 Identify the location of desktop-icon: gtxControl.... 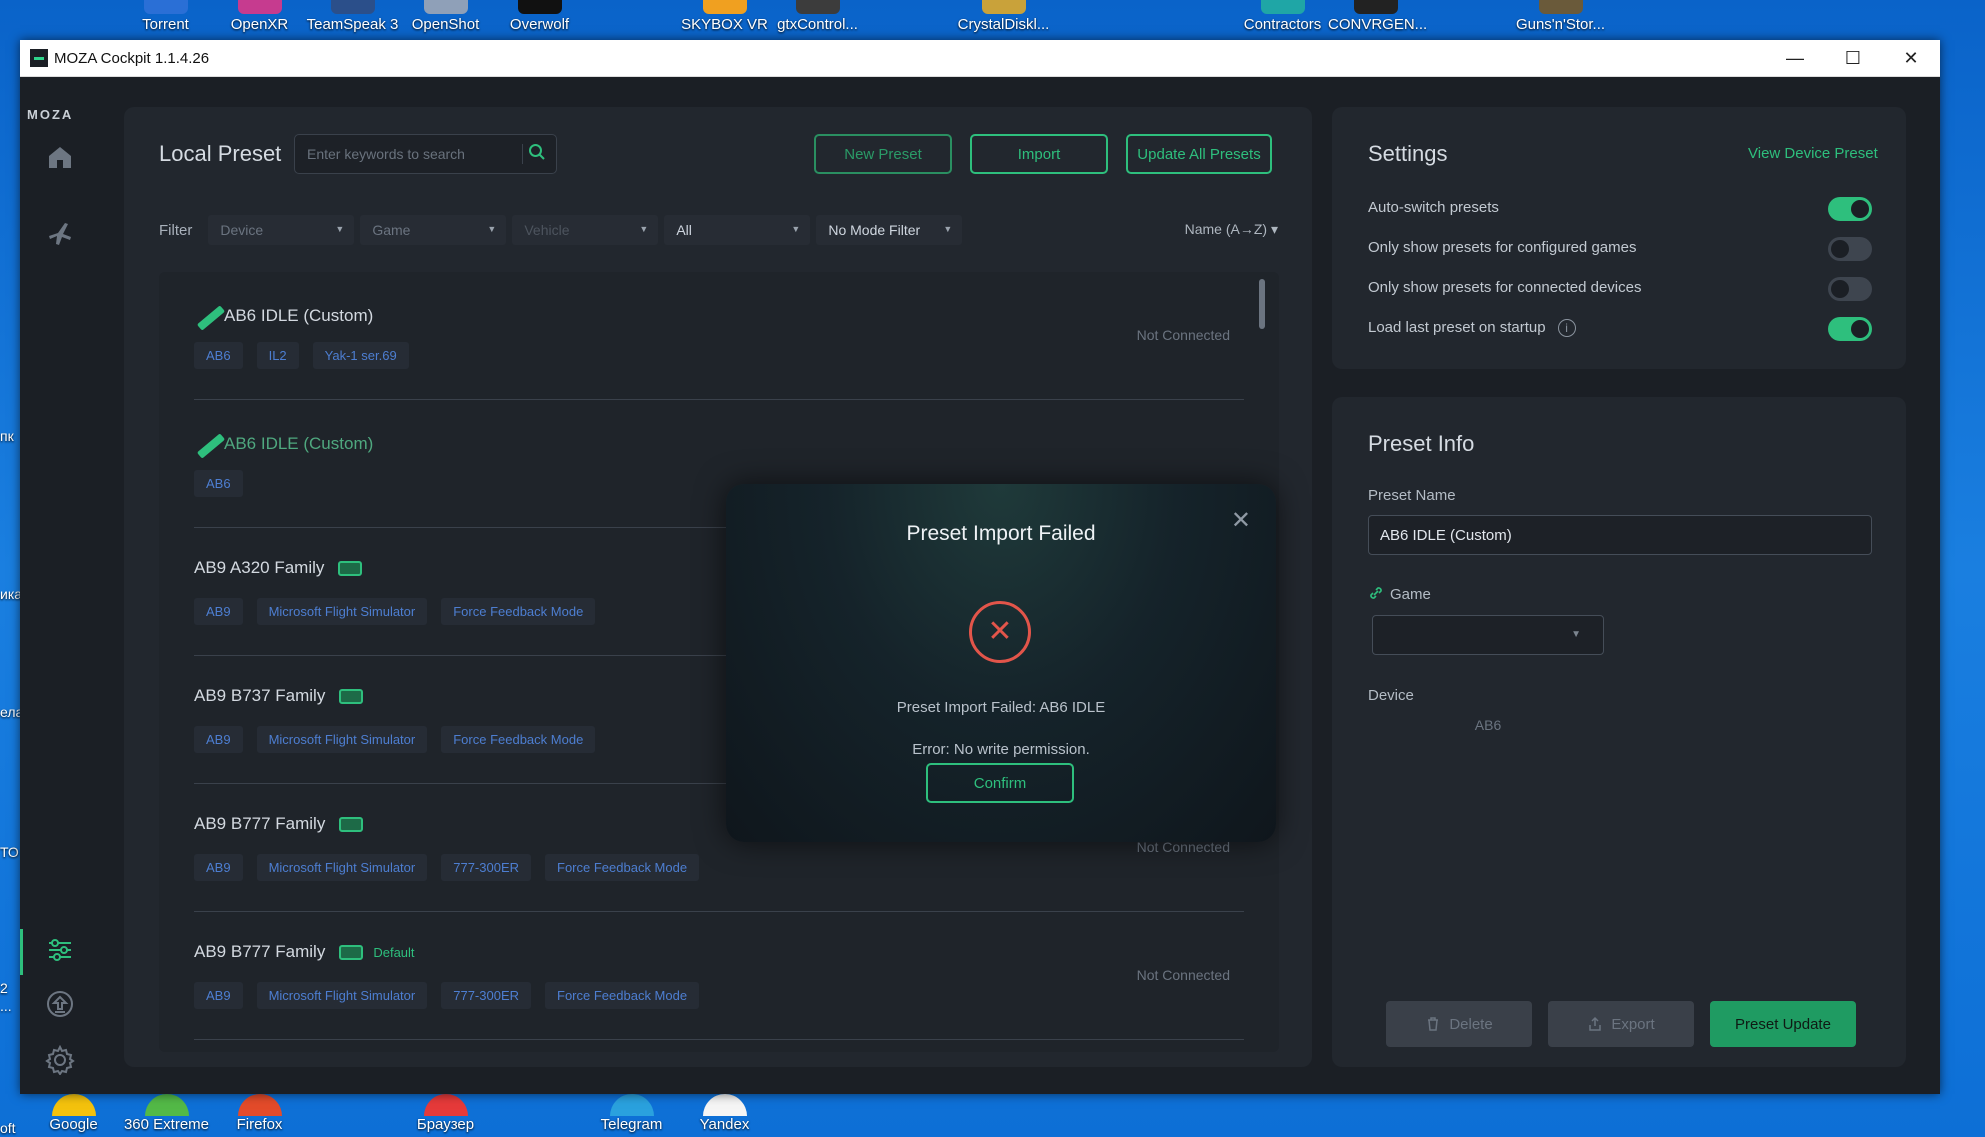
(817, 19).